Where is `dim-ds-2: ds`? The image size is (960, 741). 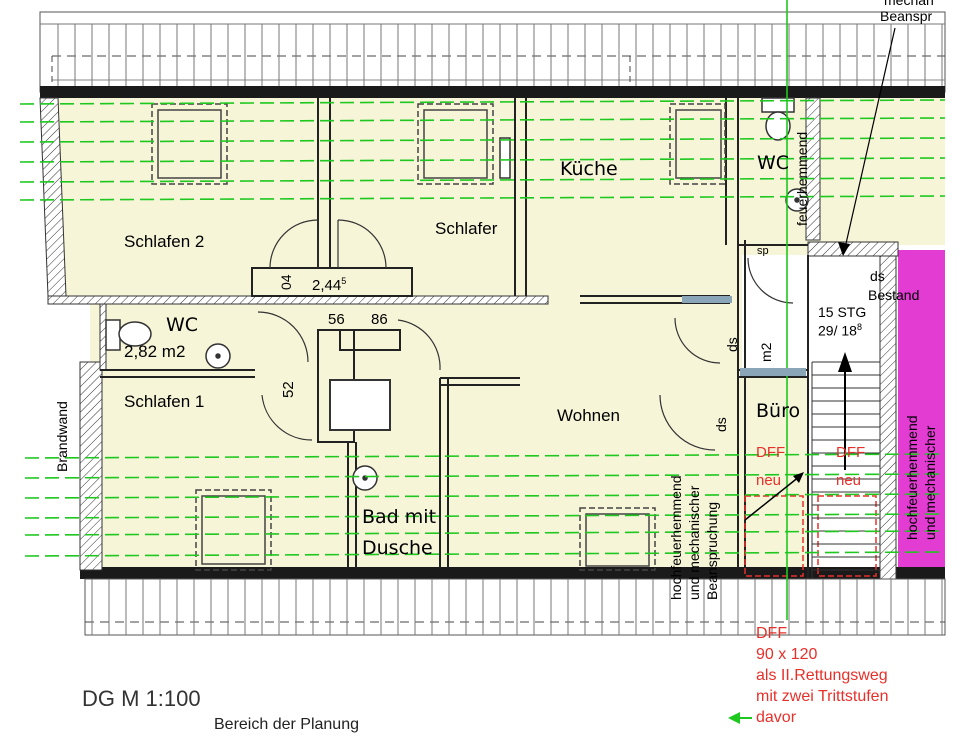 dim-ds-2: ds is located at coordinates (721, 424).